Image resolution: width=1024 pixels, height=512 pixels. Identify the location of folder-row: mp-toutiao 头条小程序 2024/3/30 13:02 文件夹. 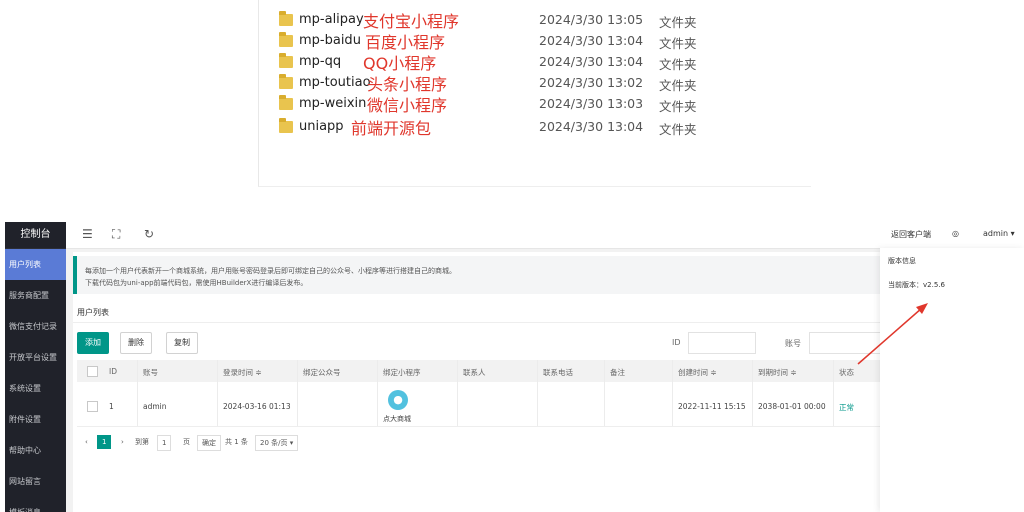
(539, 85).